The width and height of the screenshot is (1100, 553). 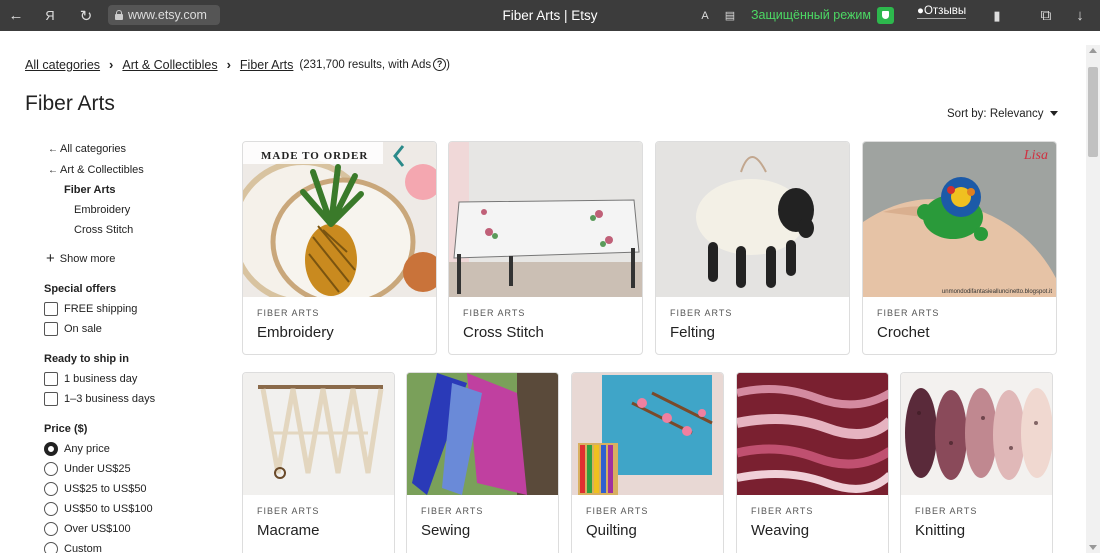 What do you see at coordinates (1053, 114) in the screenshot?
I see `caret-down-icon` at bounding box center [1053, 114].